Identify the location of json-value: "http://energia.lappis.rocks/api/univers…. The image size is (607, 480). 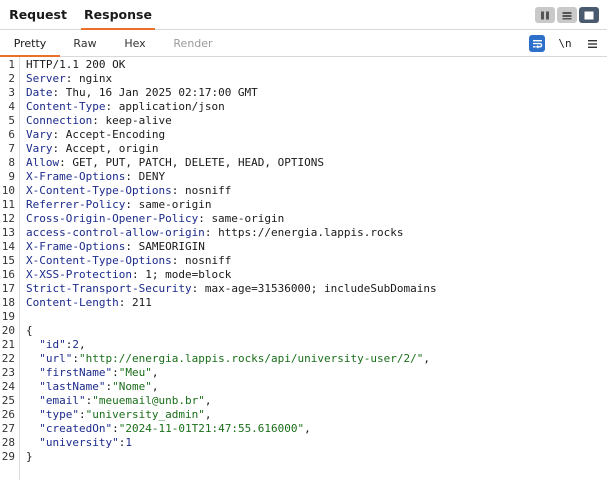
(251, 358).